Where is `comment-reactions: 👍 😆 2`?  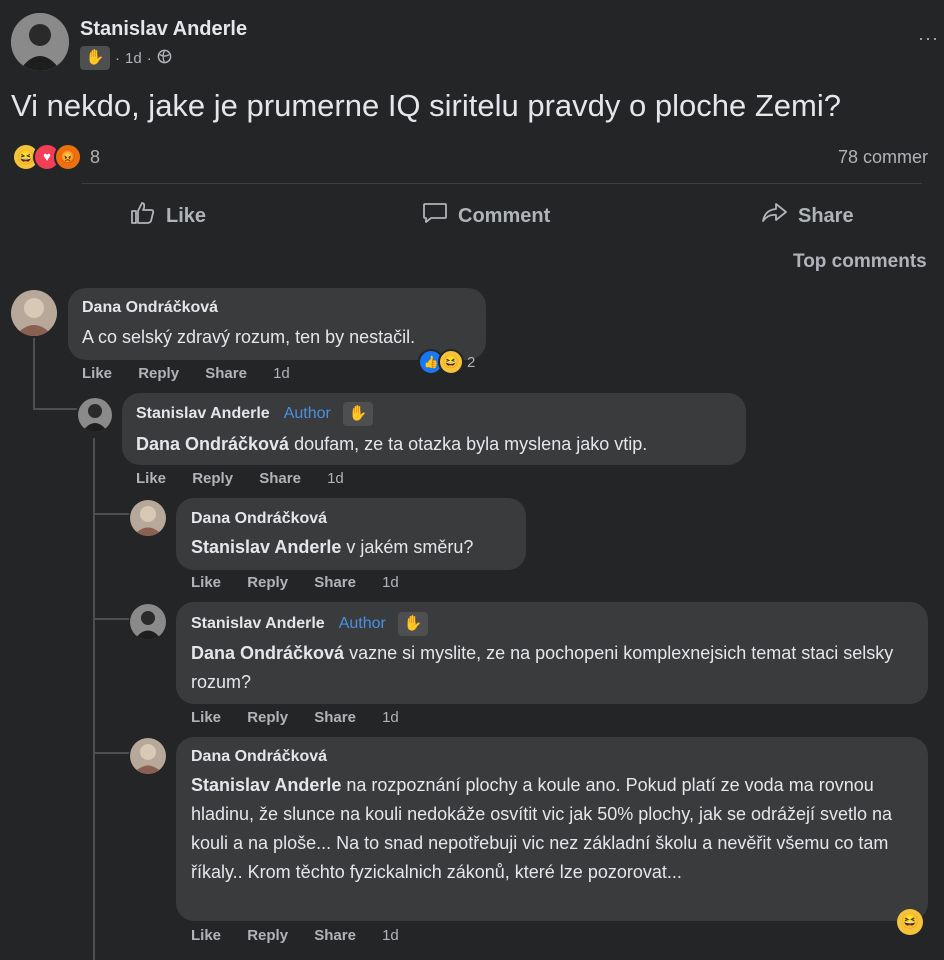
comment-reactions: 👍 😆 2 is located at coordinates (446, 362).